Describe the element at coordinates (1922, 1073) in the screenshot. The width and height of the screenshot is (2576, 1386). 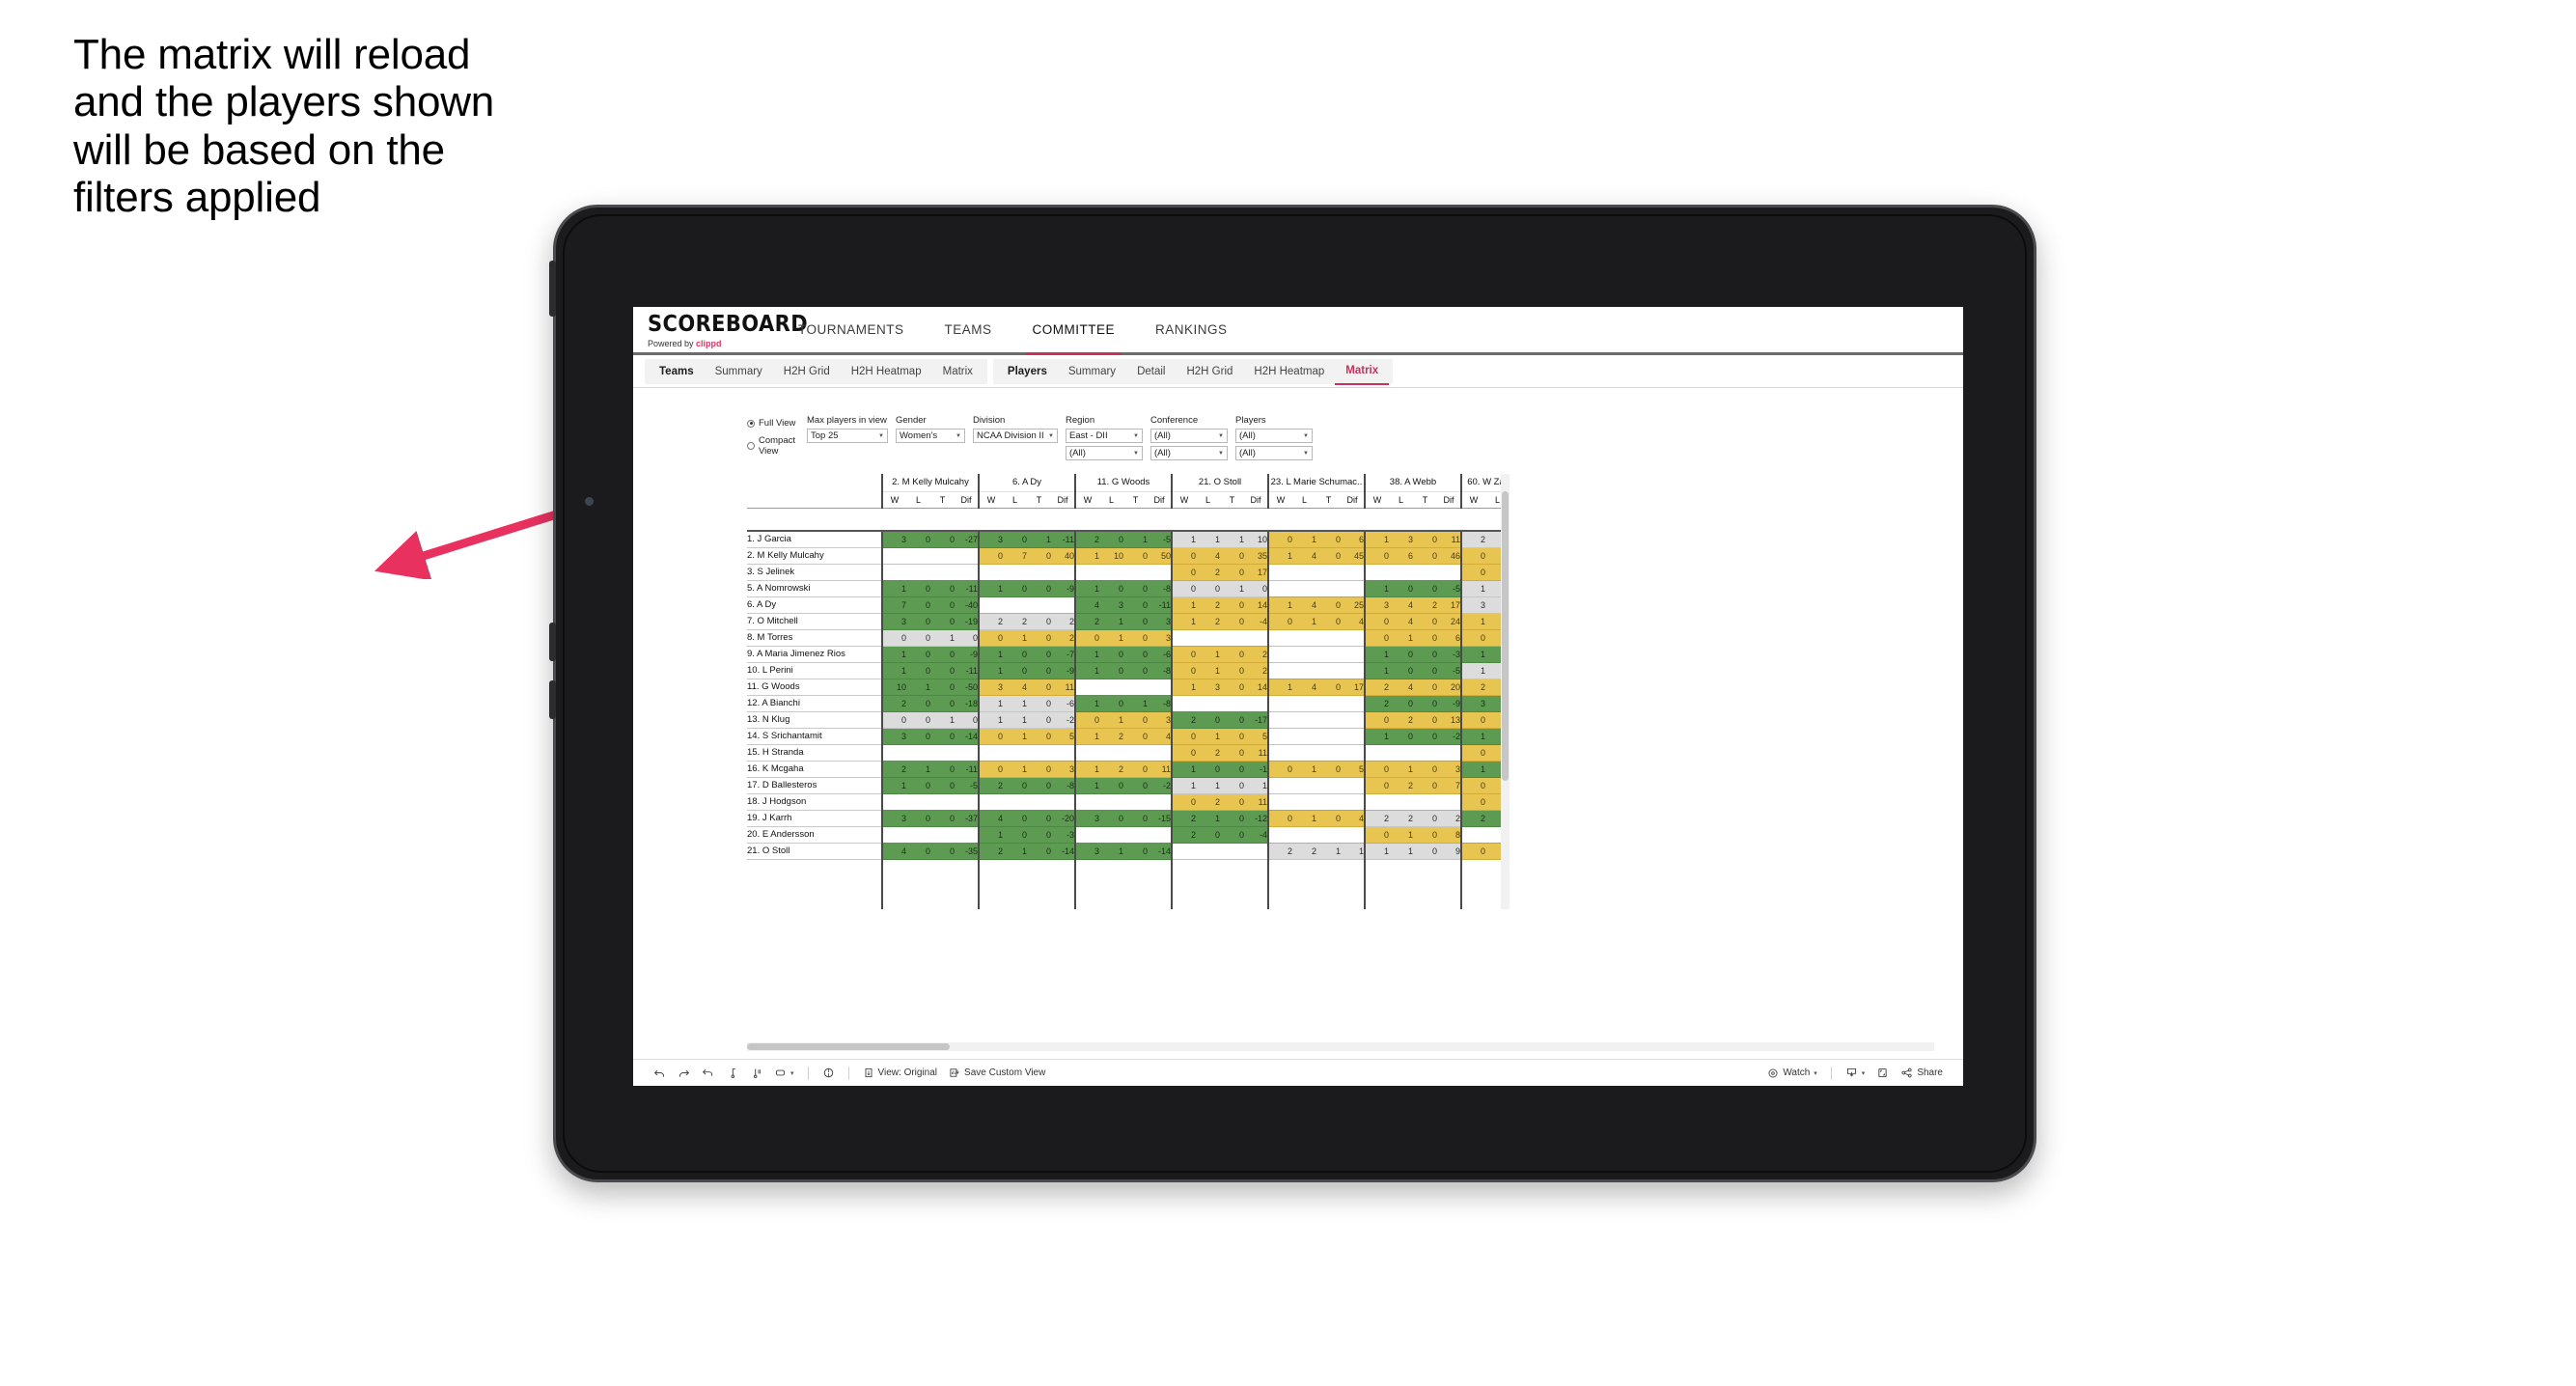
I see `share-button: Share` at that location.